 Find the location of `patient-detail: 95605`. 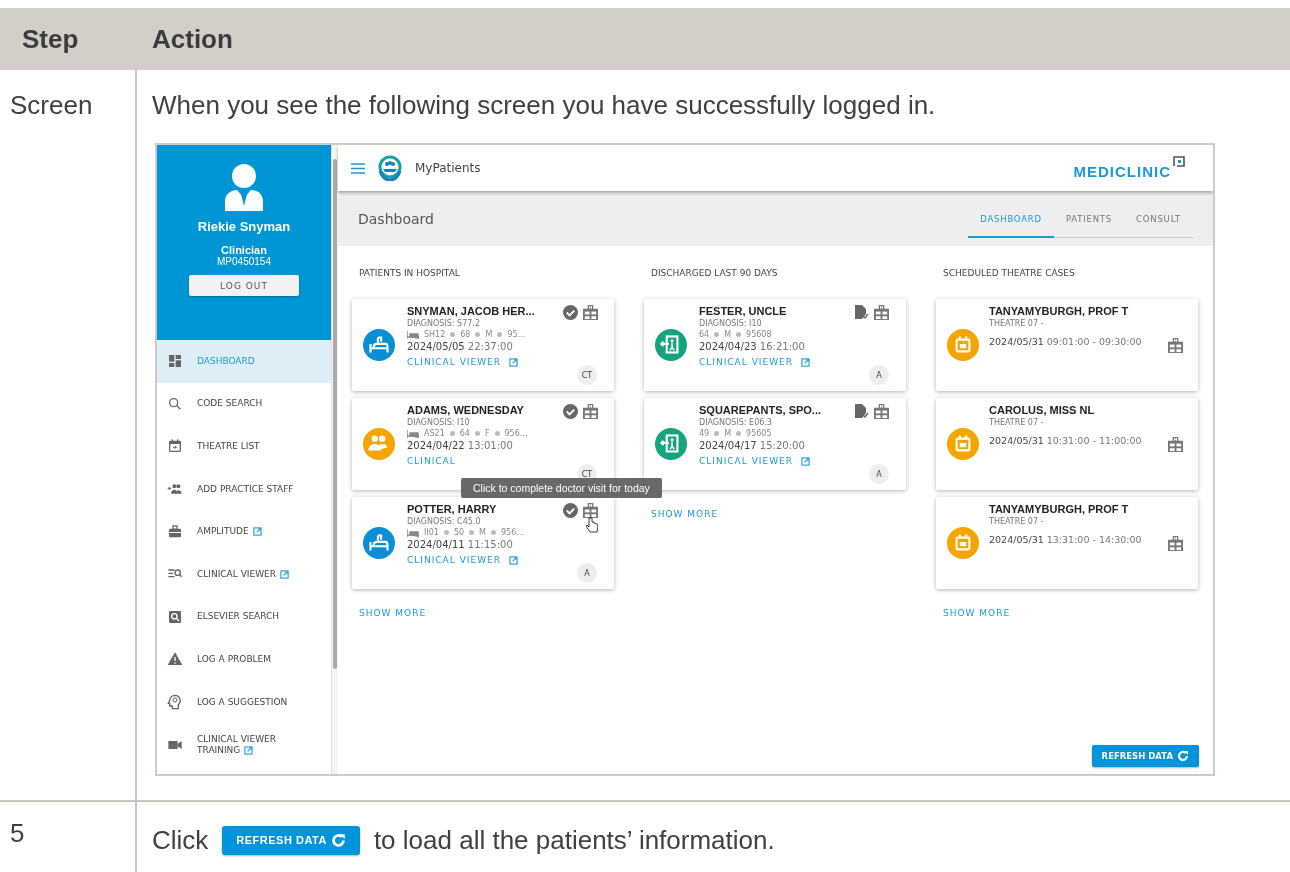

patient-detail: 95605 is located at coordinates (759, 433).